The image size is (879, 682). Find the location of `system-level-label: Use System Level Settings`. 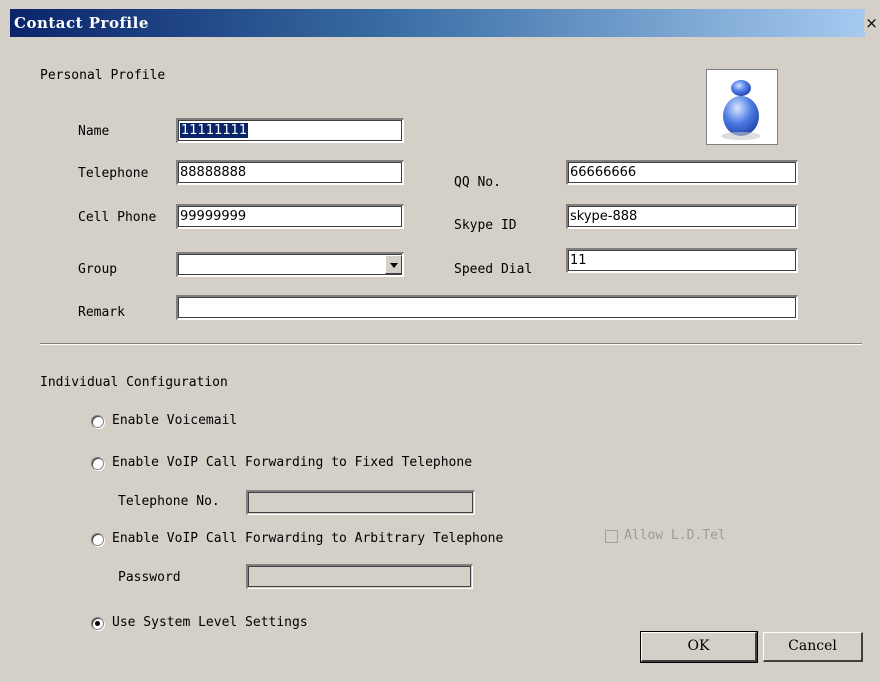

system-level-label: Use System Level Settings is located at coordinates (210, 622).